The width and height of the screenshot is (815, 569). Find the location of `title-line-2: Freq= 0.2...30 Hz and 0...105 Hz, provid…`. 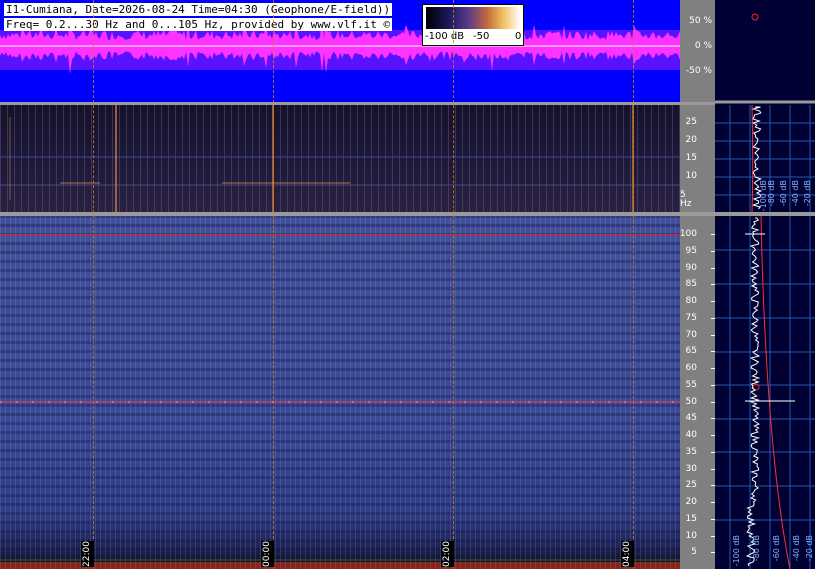

title-line-2: Freq= 0.2...30 Hz and 0...105 Hz, provid… is located at coordinates (198, 24).